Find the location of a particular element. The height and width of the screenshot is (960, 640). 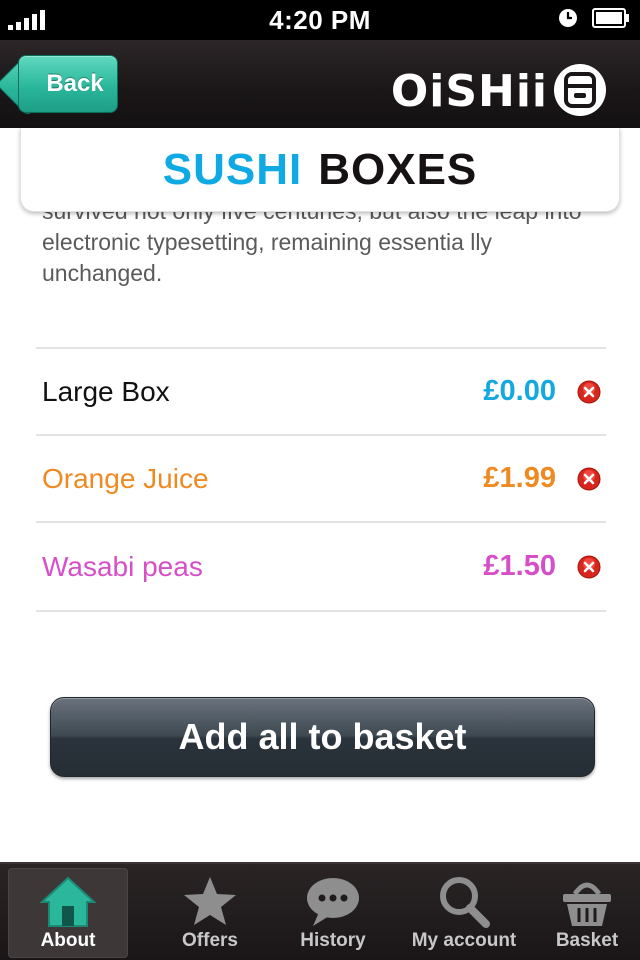

item-price: £1.99 is located at coordinates (519, 478).